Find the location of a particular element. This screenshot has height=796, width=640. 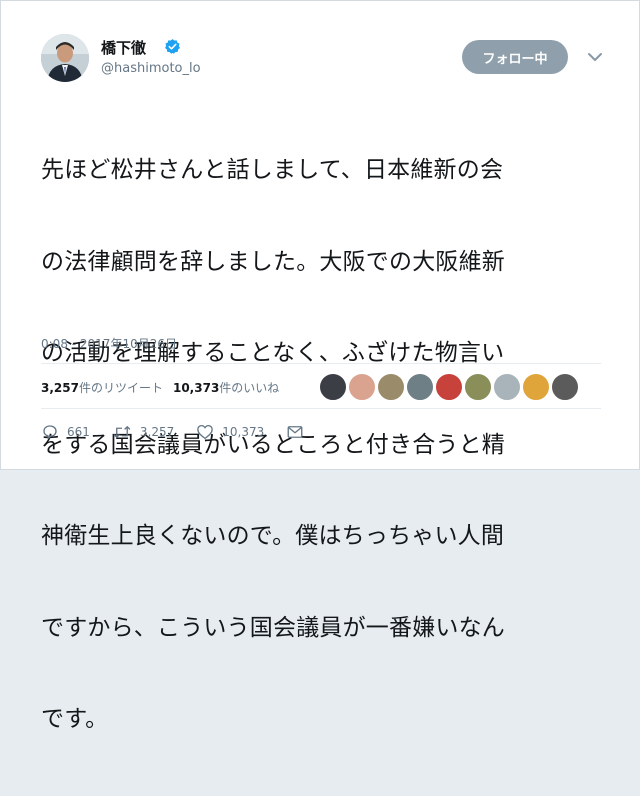

retweet-icon is located at coordinates (122, 432).